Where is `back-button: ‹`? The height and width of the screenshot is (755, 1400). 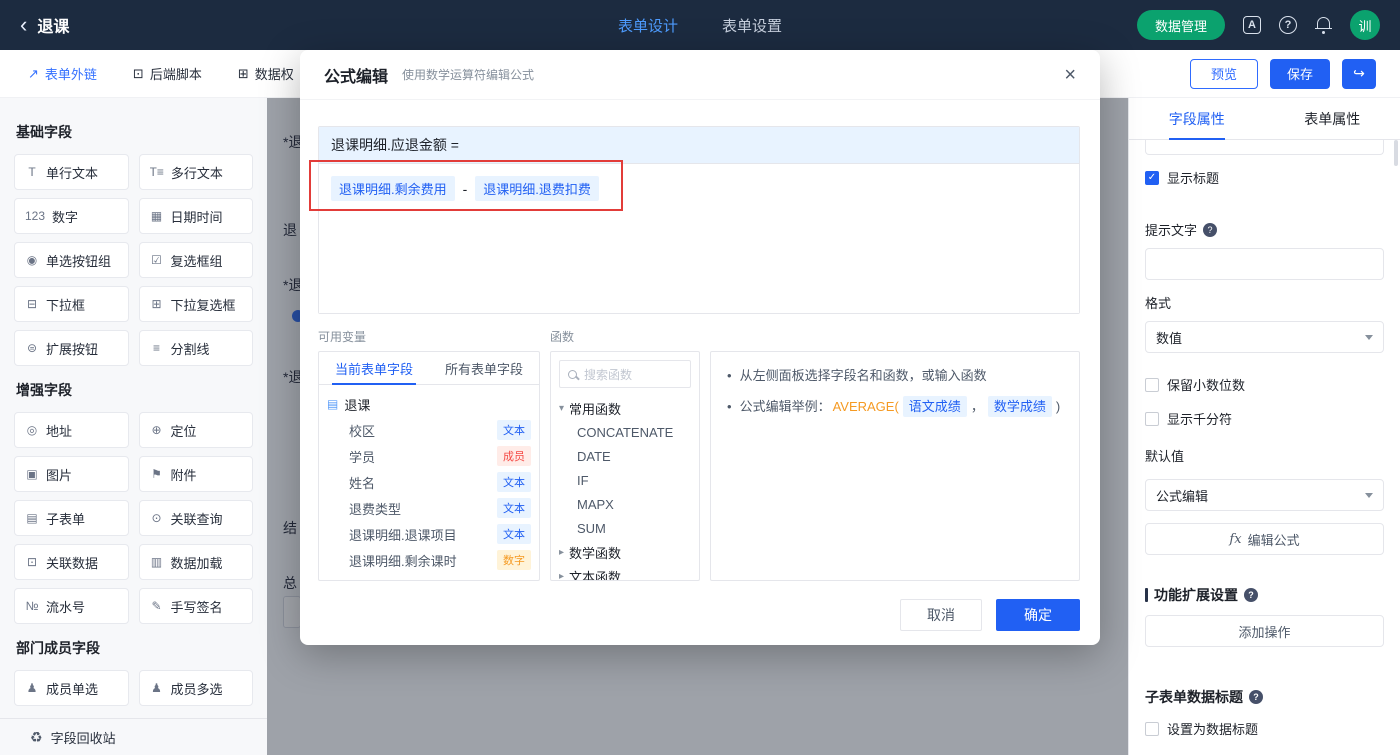
back-button: ‹ is located at coordinates (23, 25).